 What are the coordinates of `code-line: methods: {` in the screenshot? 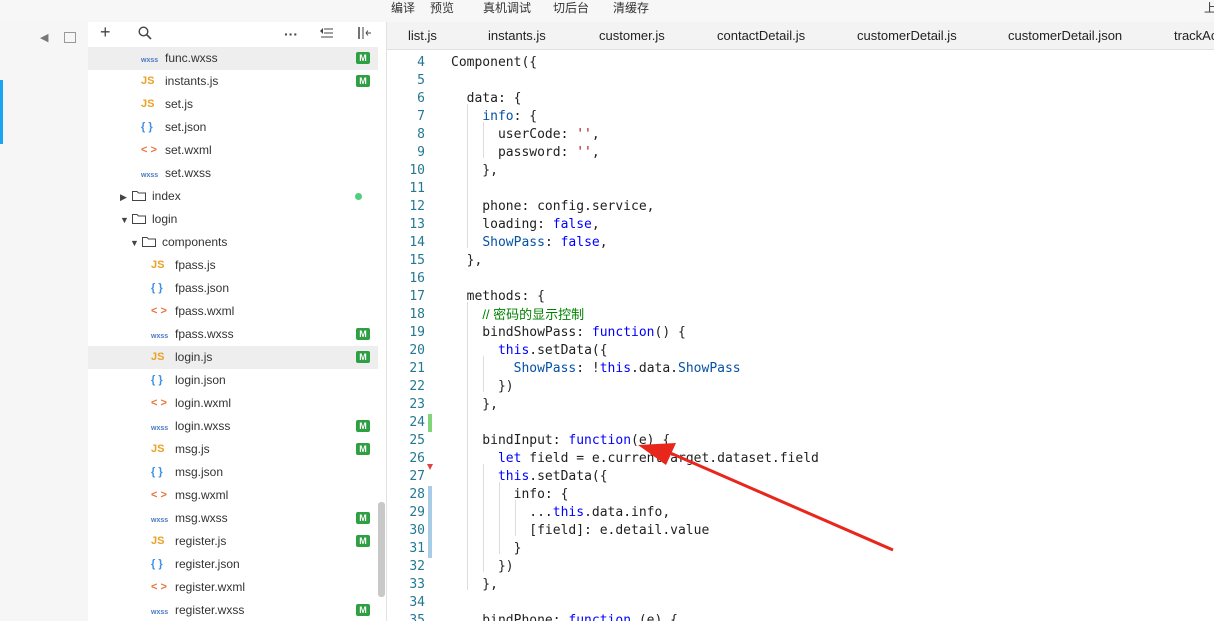 It's located at (498, 297).